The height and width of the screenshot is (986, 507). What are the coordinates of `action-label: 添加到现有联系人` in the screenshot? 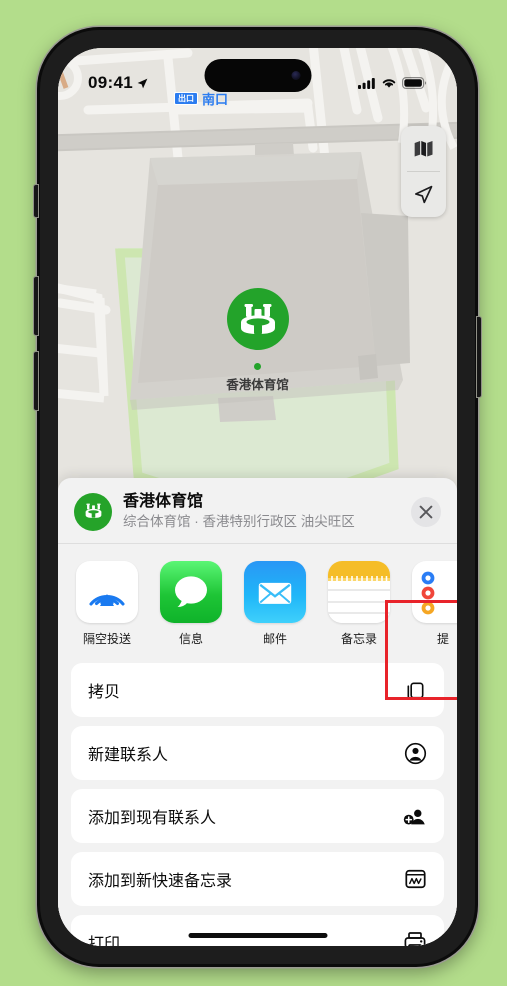 It's located at (152, 819).